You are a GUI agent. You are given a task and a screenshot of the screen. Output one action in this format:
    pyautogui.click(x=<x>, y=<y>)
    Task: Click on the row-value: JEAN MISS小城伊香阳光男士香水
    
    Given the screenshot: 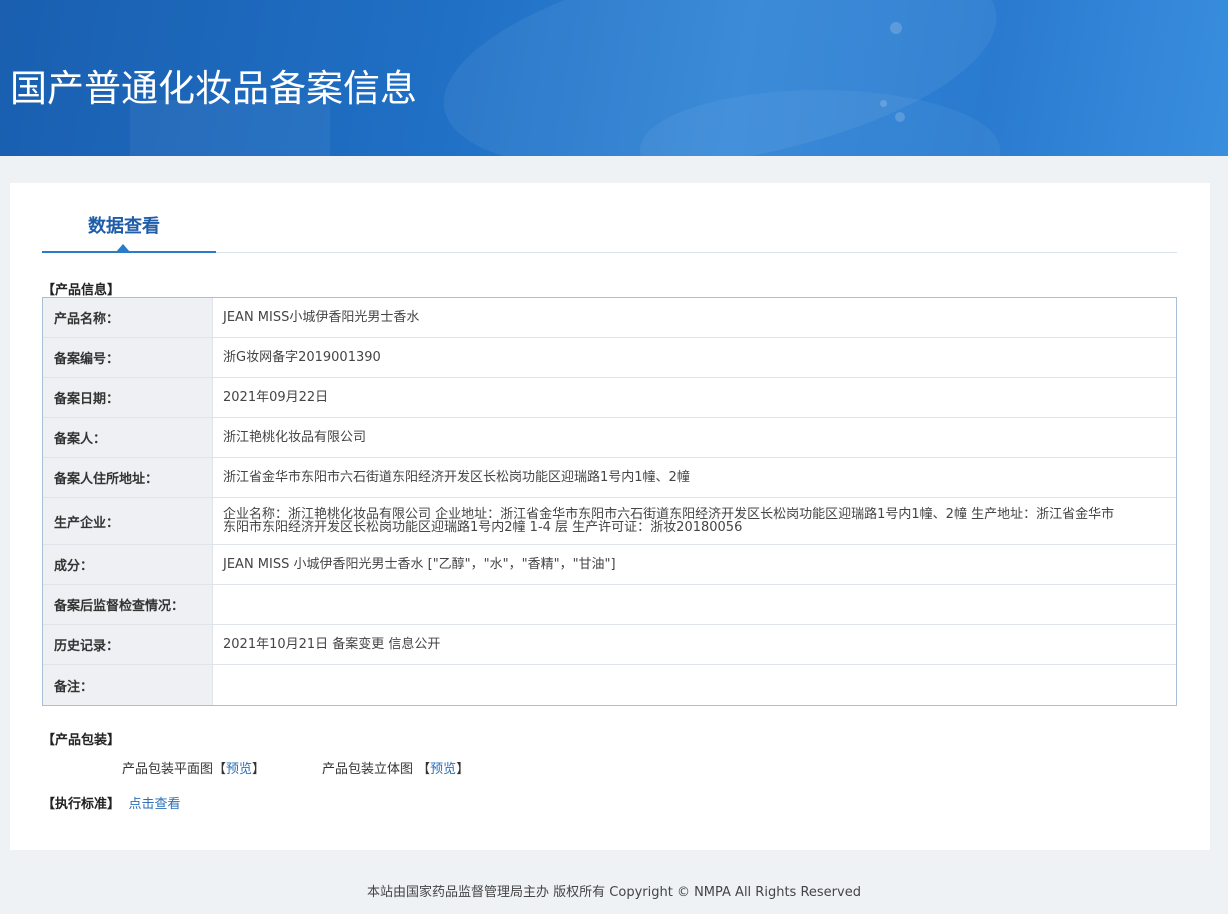 What is the action you would take?
    pyautogui.click(x=321, y=317)
    